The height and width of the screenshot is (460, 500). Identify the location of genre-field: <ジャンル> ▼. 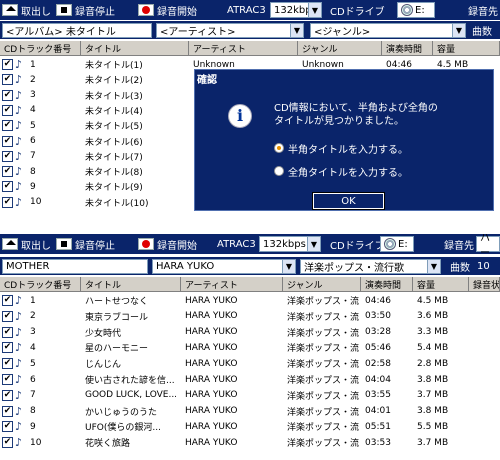
(388, 30).